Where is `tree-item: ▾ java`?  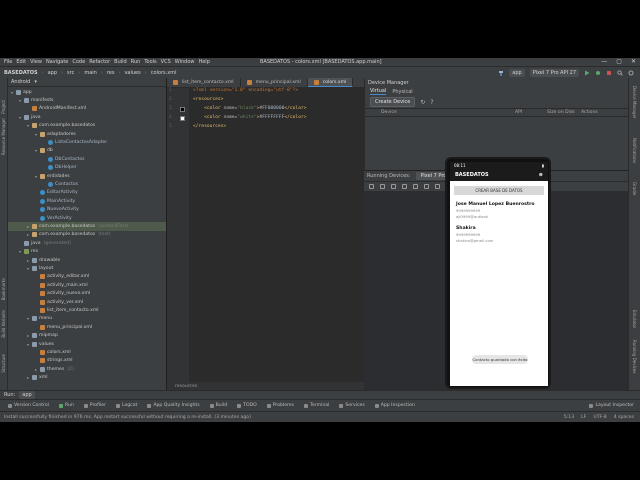
tree-item: ▾ java is located at coordinates (87, 117).